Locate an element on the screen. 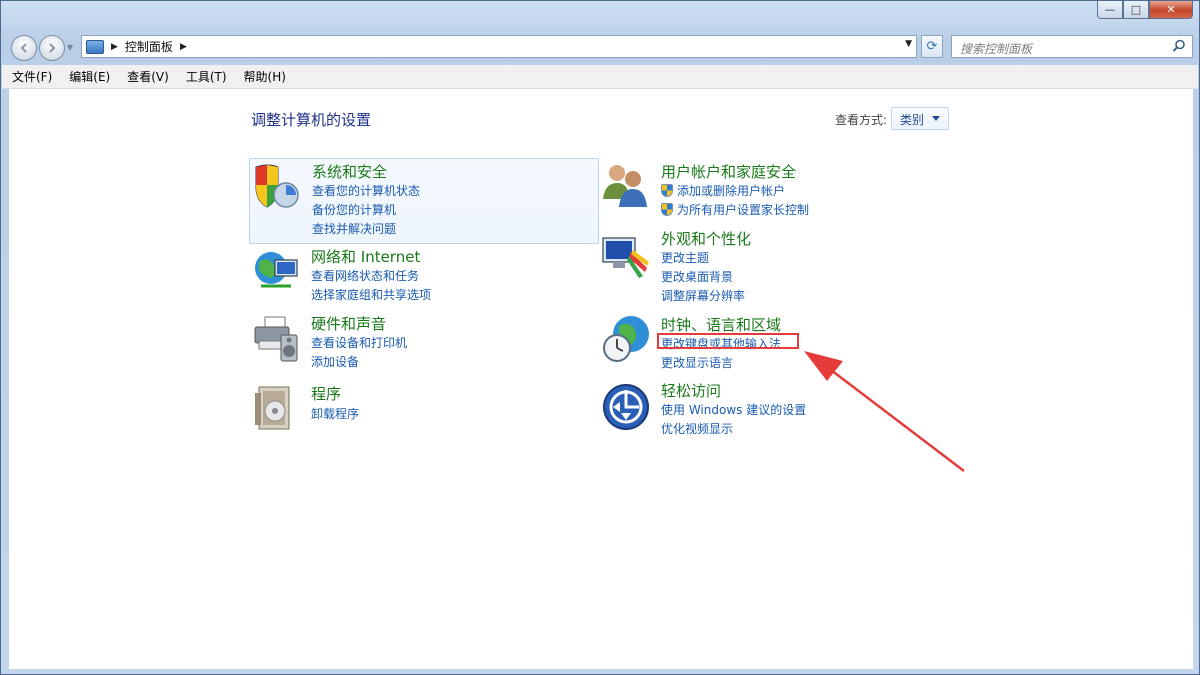  category-title: 轻松访问 is located at coordinates (691, 390).